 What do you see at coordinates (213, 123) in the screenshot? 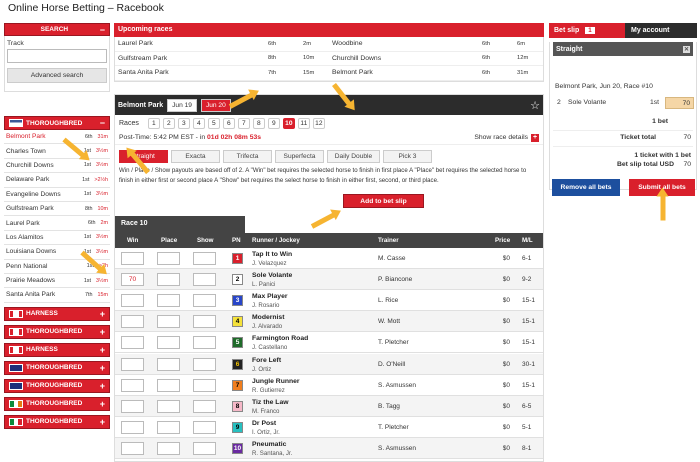
I see `race-number-5: 5` at bounding box center [213, 123].